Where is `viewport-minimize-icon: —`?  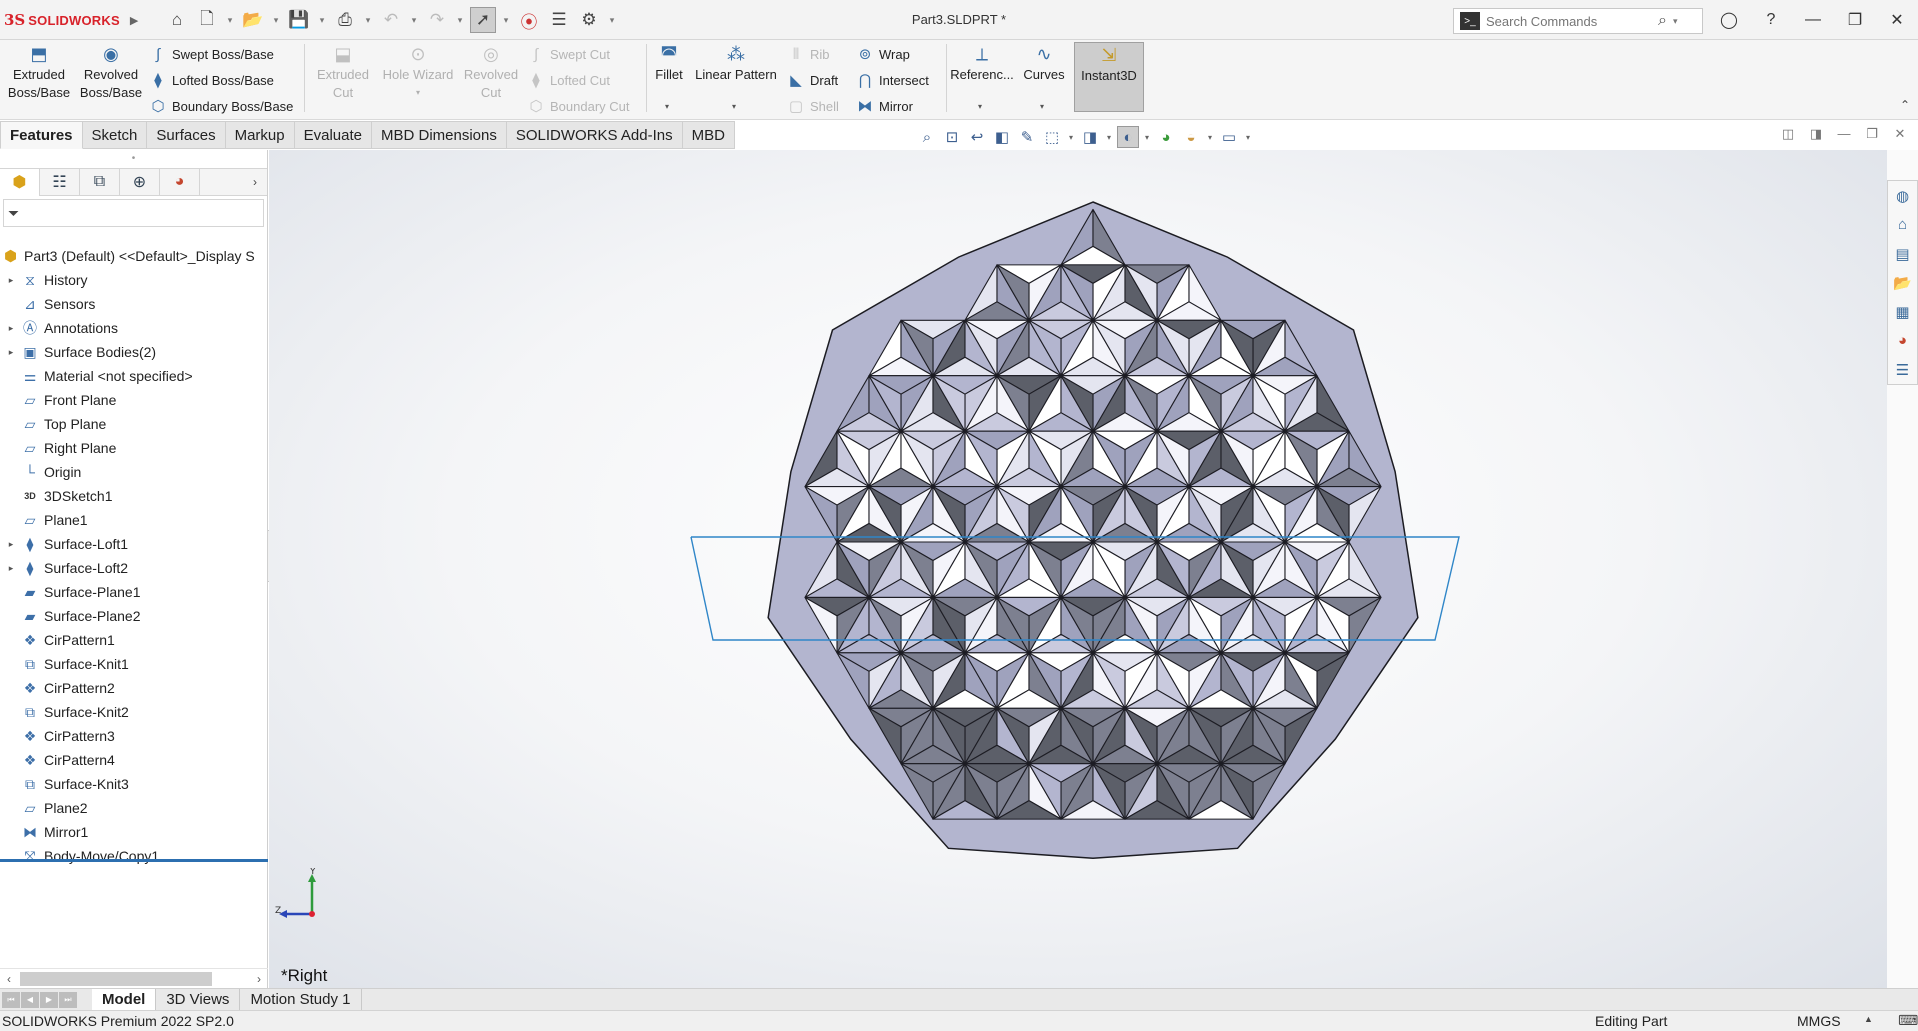 viewport-minimize-icon: — is located at coordinates (1844, 134).